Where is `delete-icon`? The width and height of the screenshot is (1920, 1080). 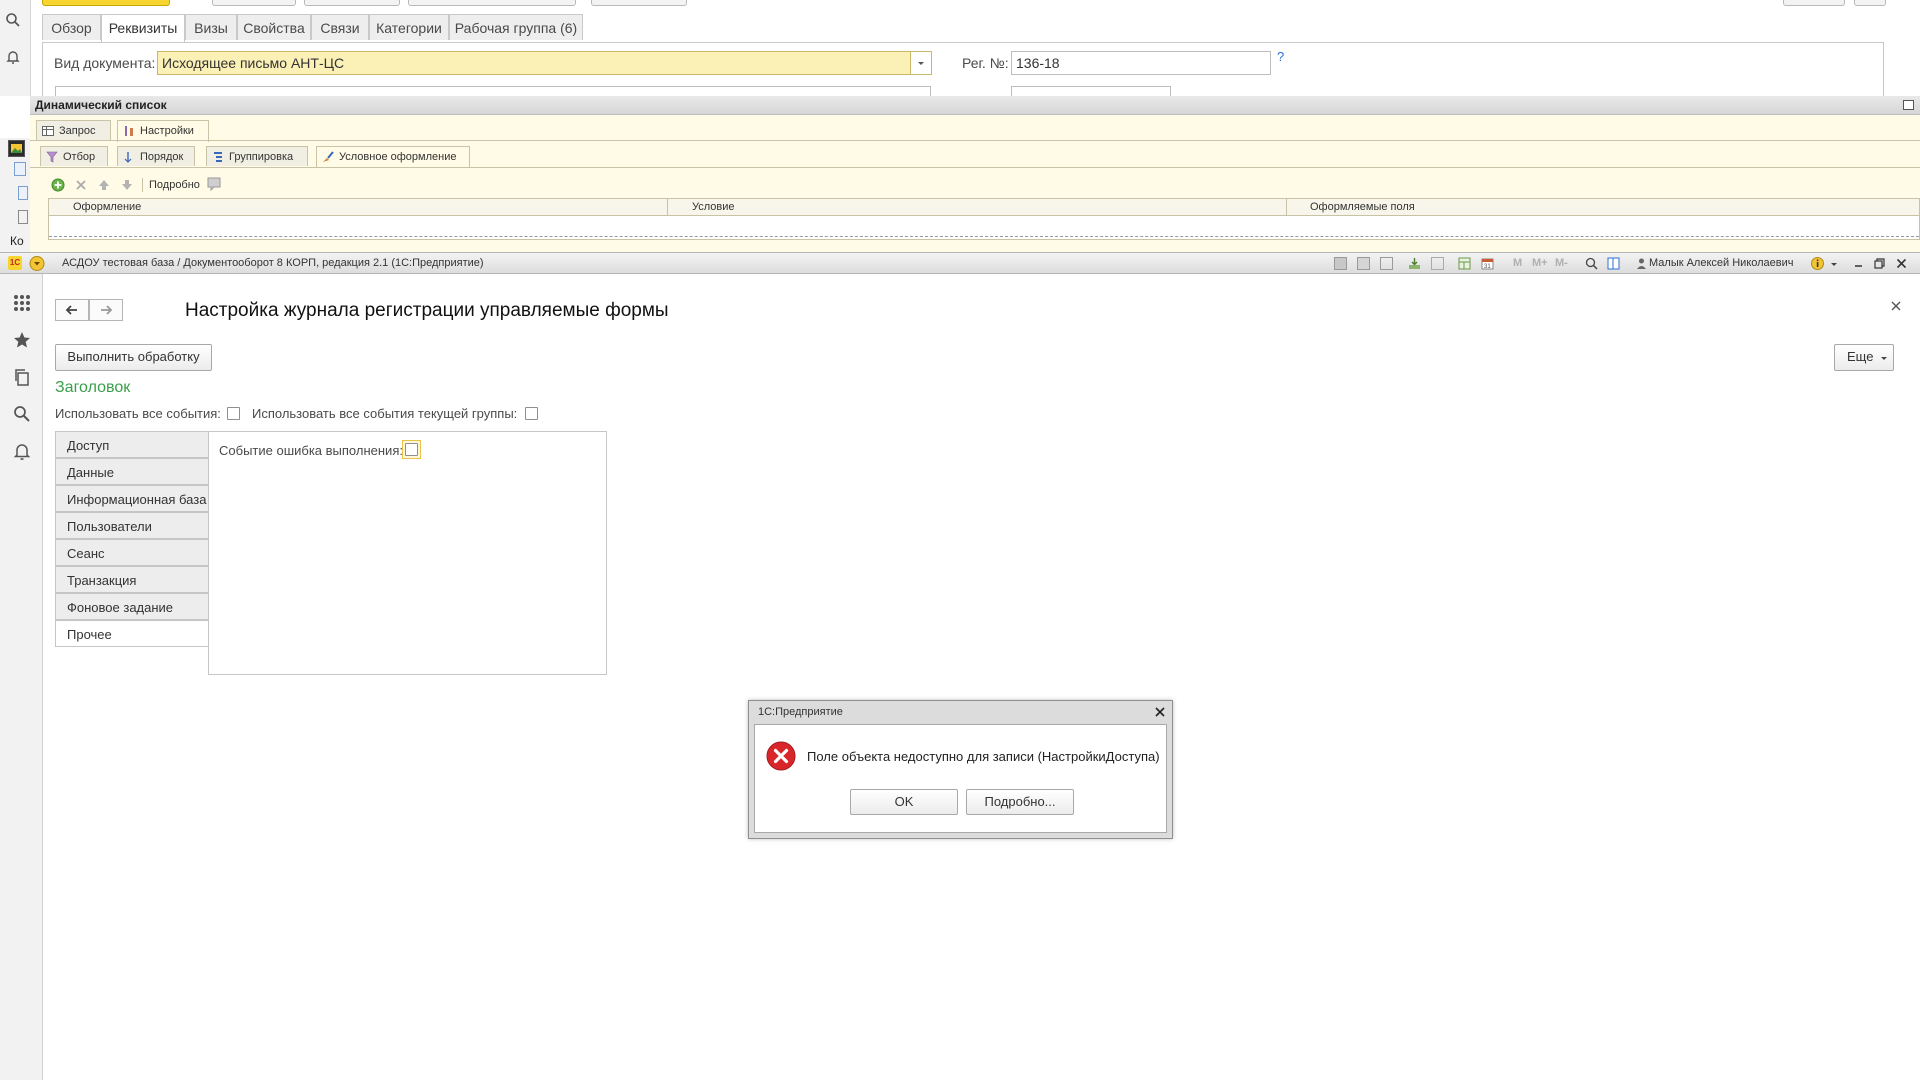
delete-icon is located at coordinates (81, 185).